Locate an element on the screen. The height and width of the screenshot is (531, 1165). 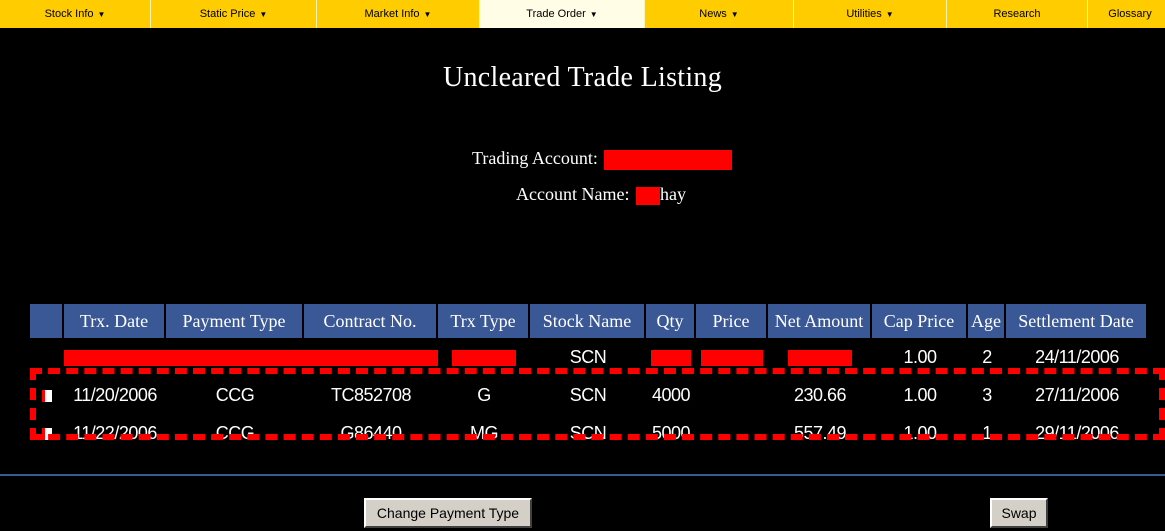
cell-net: 557.49 is located at coordinates (820, 432).